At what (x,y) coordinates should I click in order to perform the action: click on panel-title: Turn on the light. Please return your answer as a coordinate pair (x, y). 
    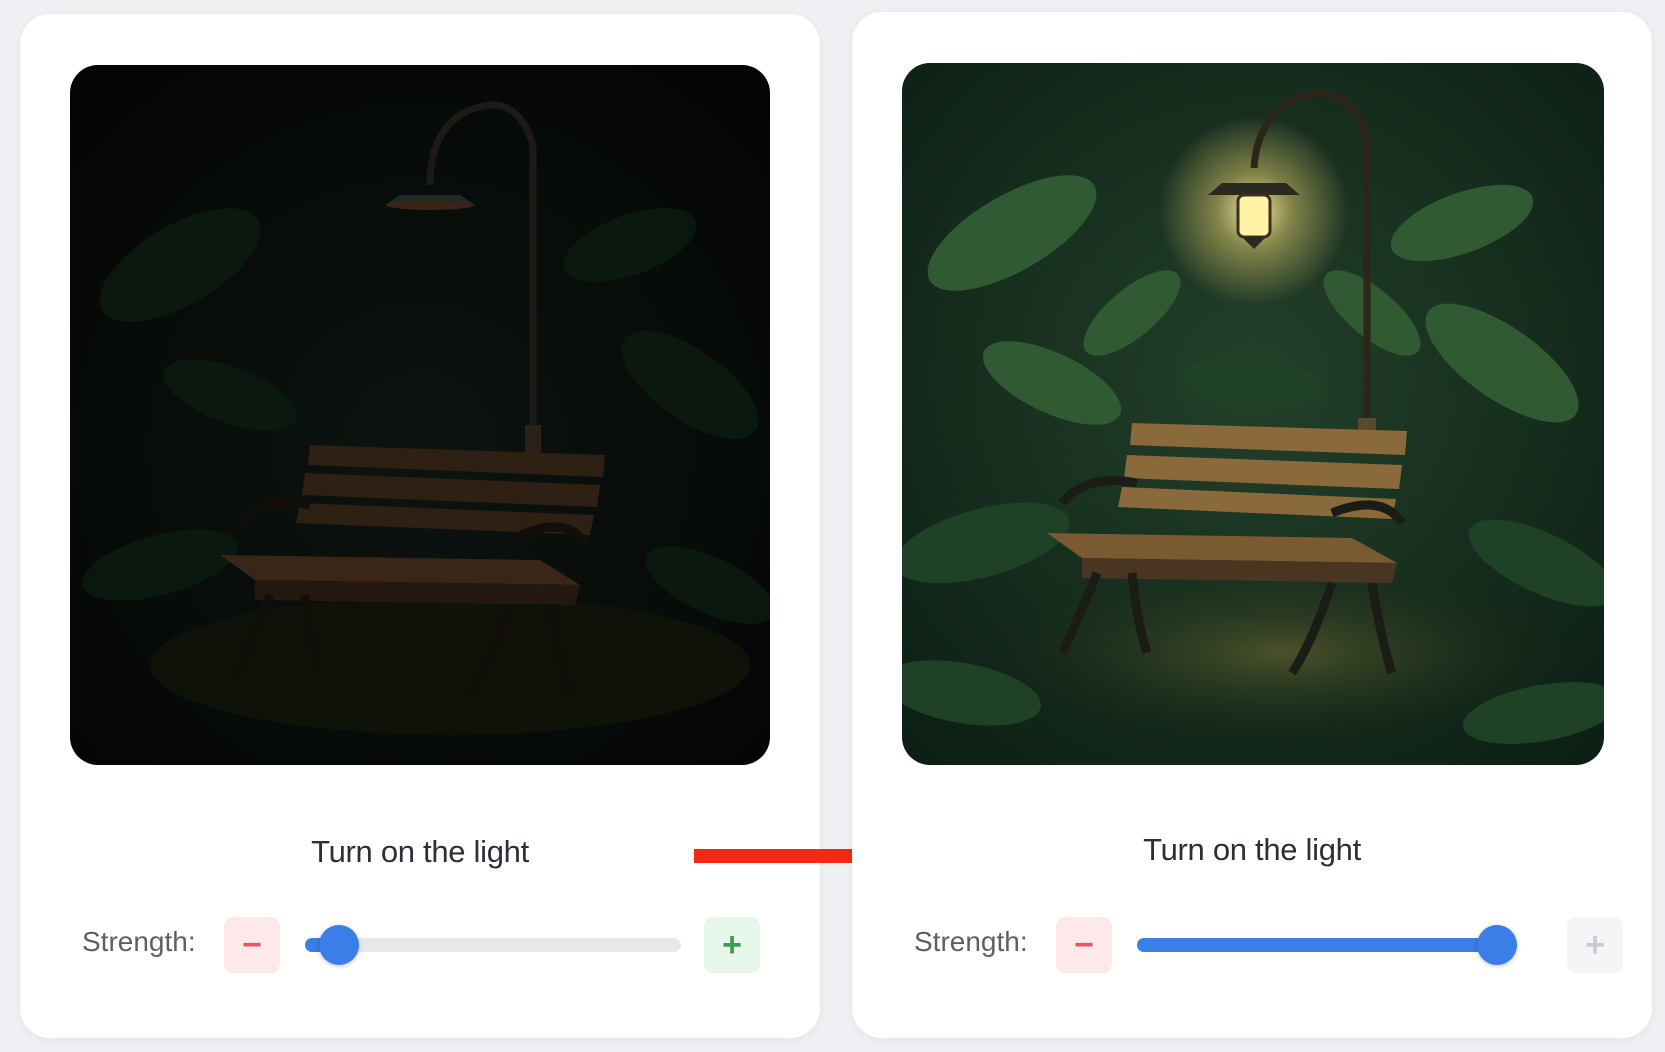
    Looking at the image, I should click on (1252, 849).